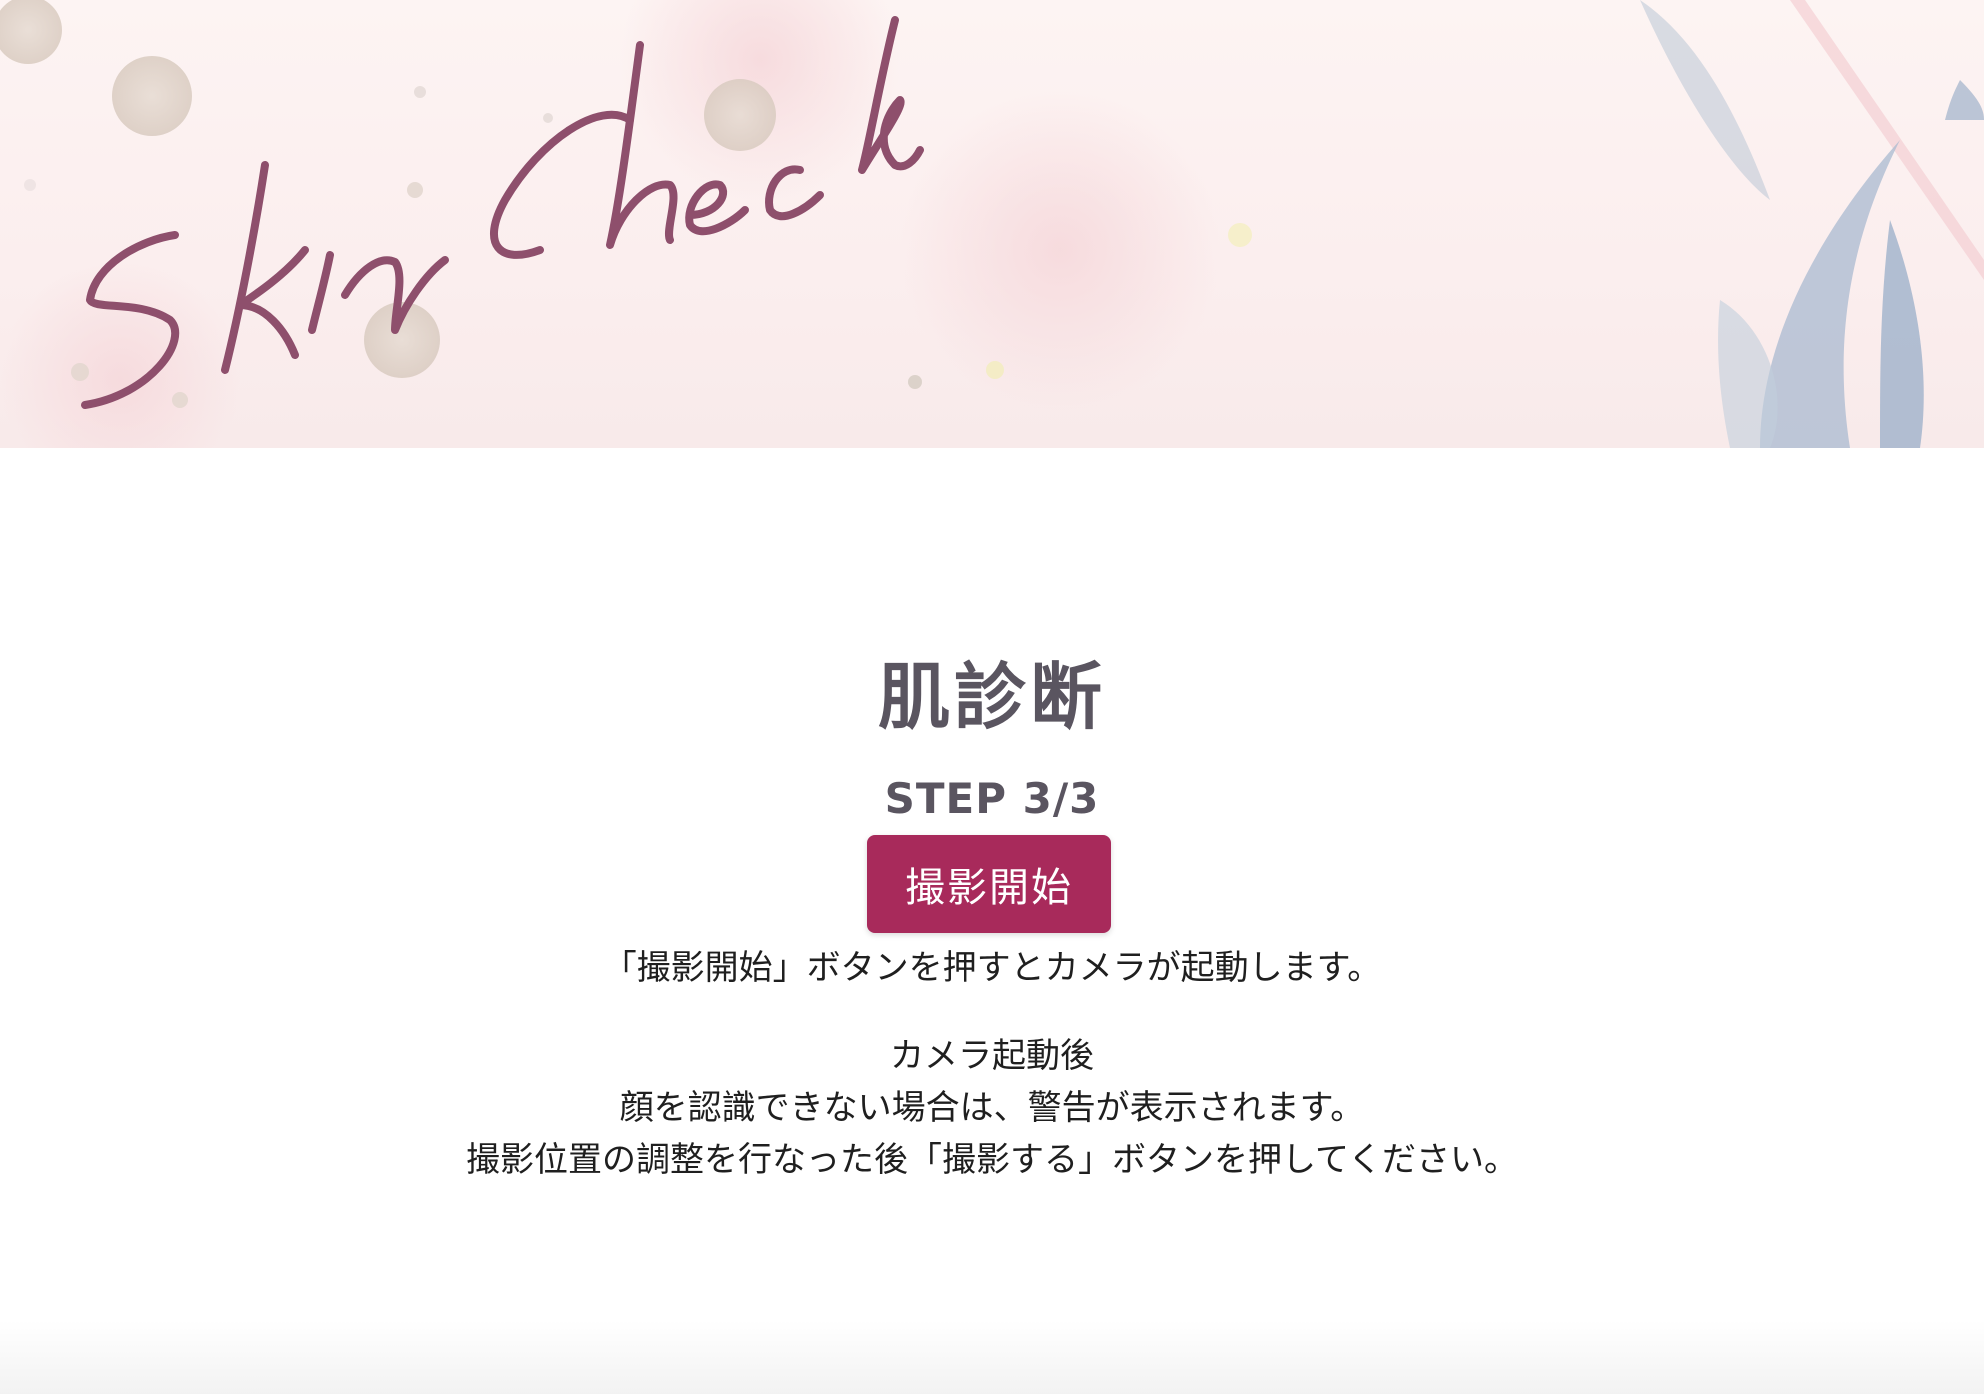  What do you see at coordinates (992, 1056) in the screenshot?
I see `instruction-line: カメラ起動後` at bounding box center [992, 1056].